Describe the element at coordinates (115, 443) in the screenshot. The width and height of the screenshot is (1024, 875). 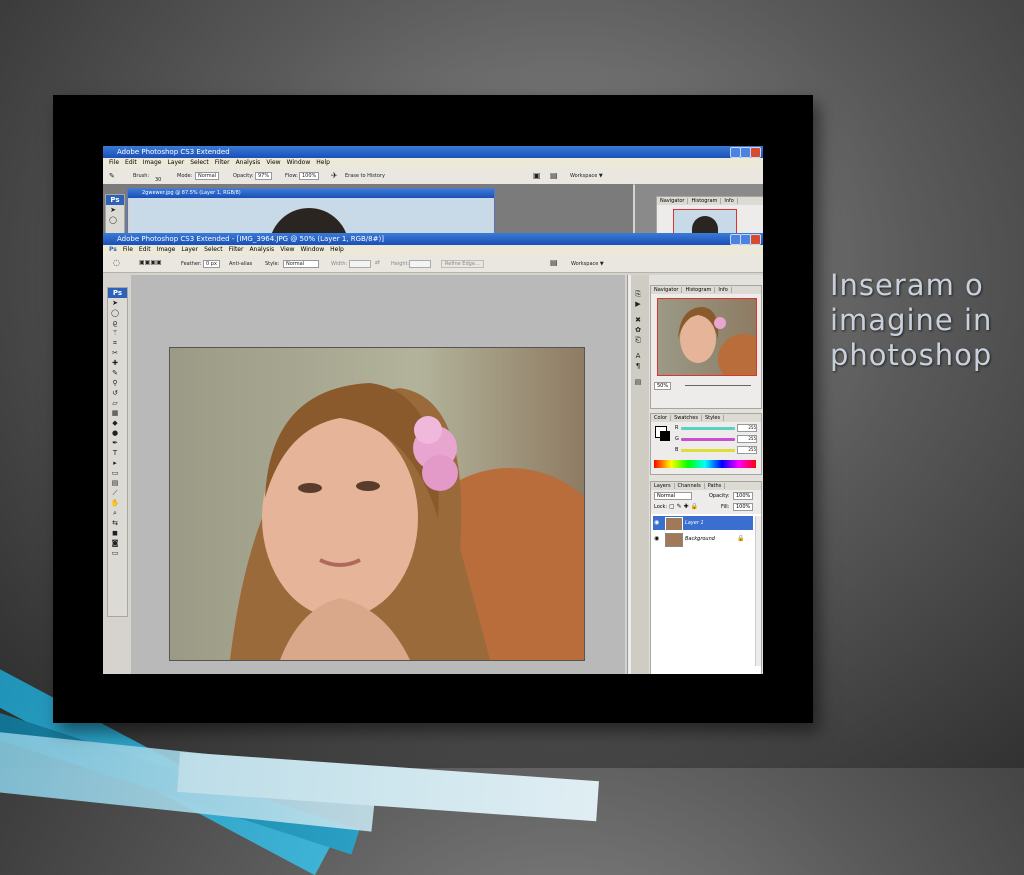
I see `pen-tool-icon: ✒` at that location.